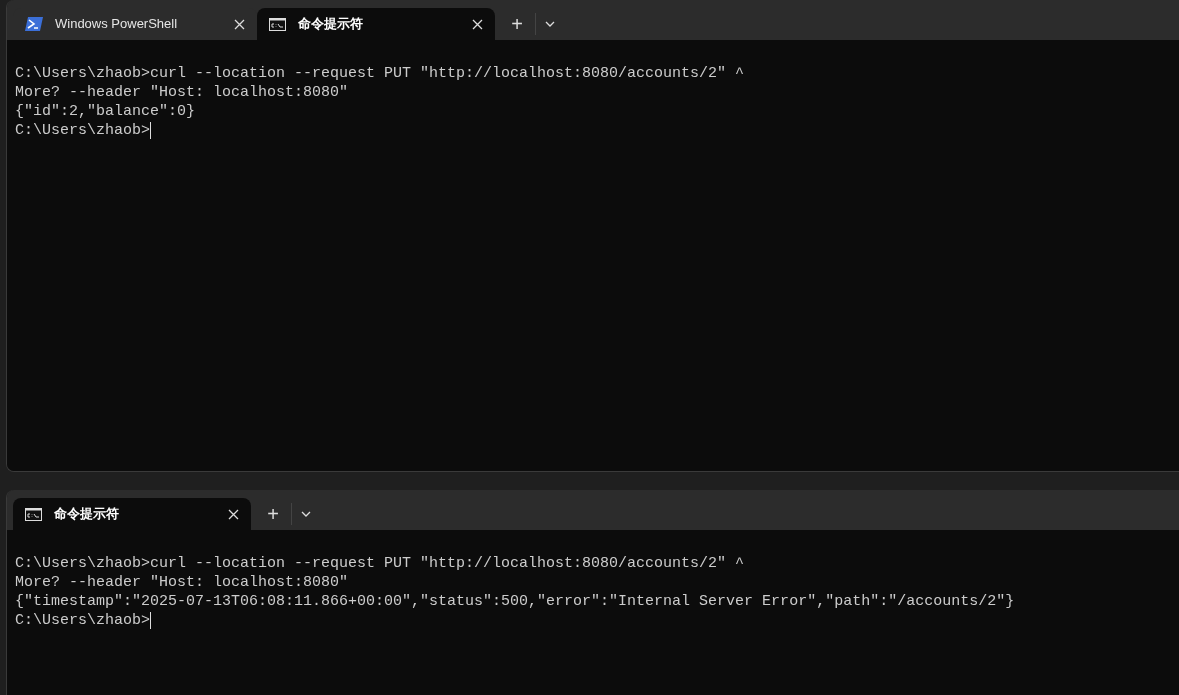 Image resolution: width=1179 pixels, height=695 pixels. Describe the element at coordinates (34, 24) in the screenshot. I see `powershell-icon` at that location.